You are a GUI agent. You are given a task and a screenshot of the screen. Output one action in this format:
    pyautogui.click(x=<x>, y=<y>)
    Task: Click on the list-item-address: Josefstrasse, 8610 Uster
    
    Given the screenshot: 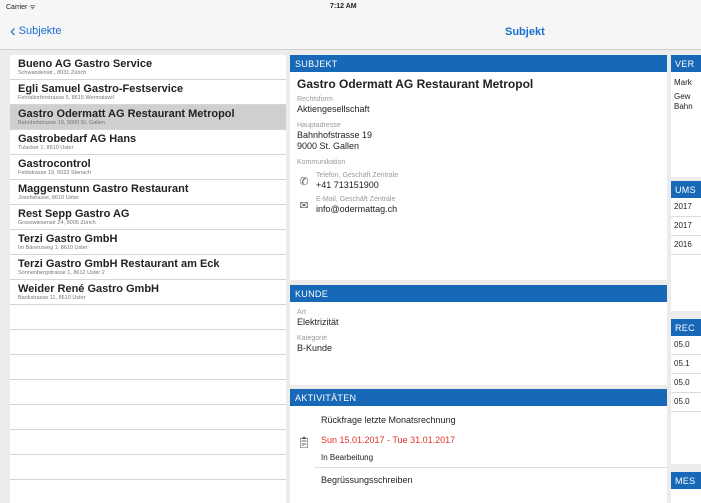 What is the action you would take?
    pyautogui.click(x=48, y=198)
    